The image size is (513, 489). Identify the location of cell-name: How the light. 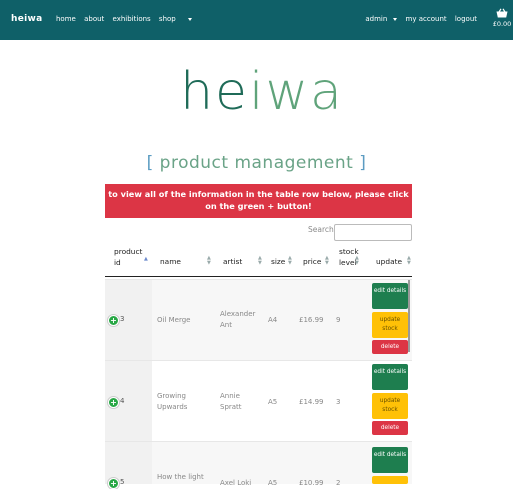
(180, 477).